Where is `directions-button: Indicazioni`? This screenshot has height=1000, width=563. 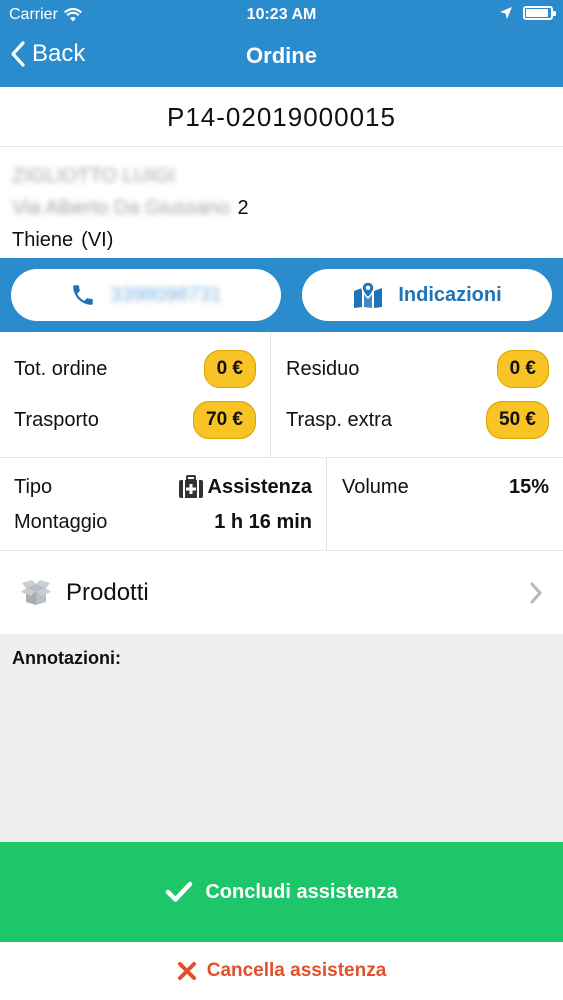 directions-button: Indicazioni is located at coordinates (427, 295).